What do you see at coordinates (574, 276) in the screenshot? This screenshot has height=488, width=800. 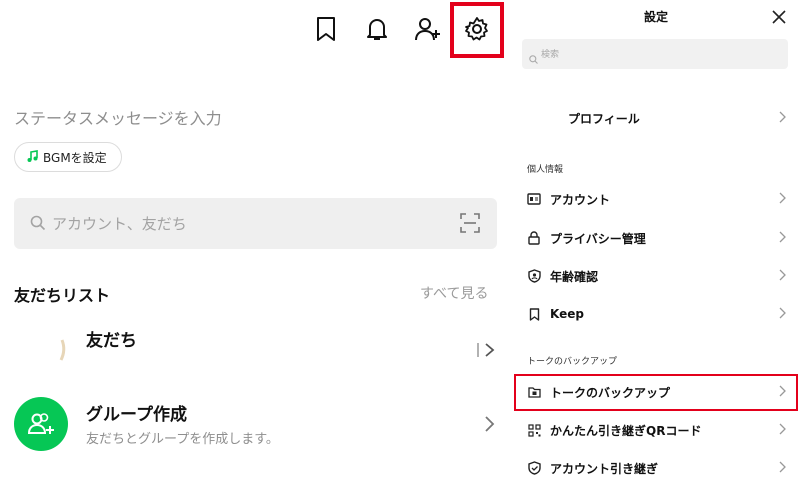 I see `settings-item-label: 年齢確認` at bounding box center [574, 276].